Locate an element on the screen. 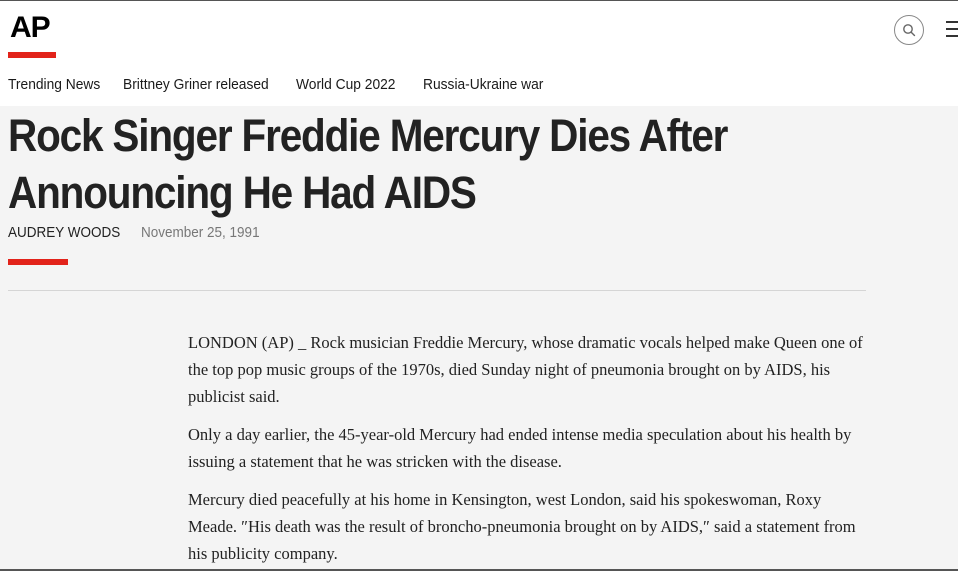 The height and width of the screenshot is (571, 958). byline-accent-rule is located at coordinates (38, 262).